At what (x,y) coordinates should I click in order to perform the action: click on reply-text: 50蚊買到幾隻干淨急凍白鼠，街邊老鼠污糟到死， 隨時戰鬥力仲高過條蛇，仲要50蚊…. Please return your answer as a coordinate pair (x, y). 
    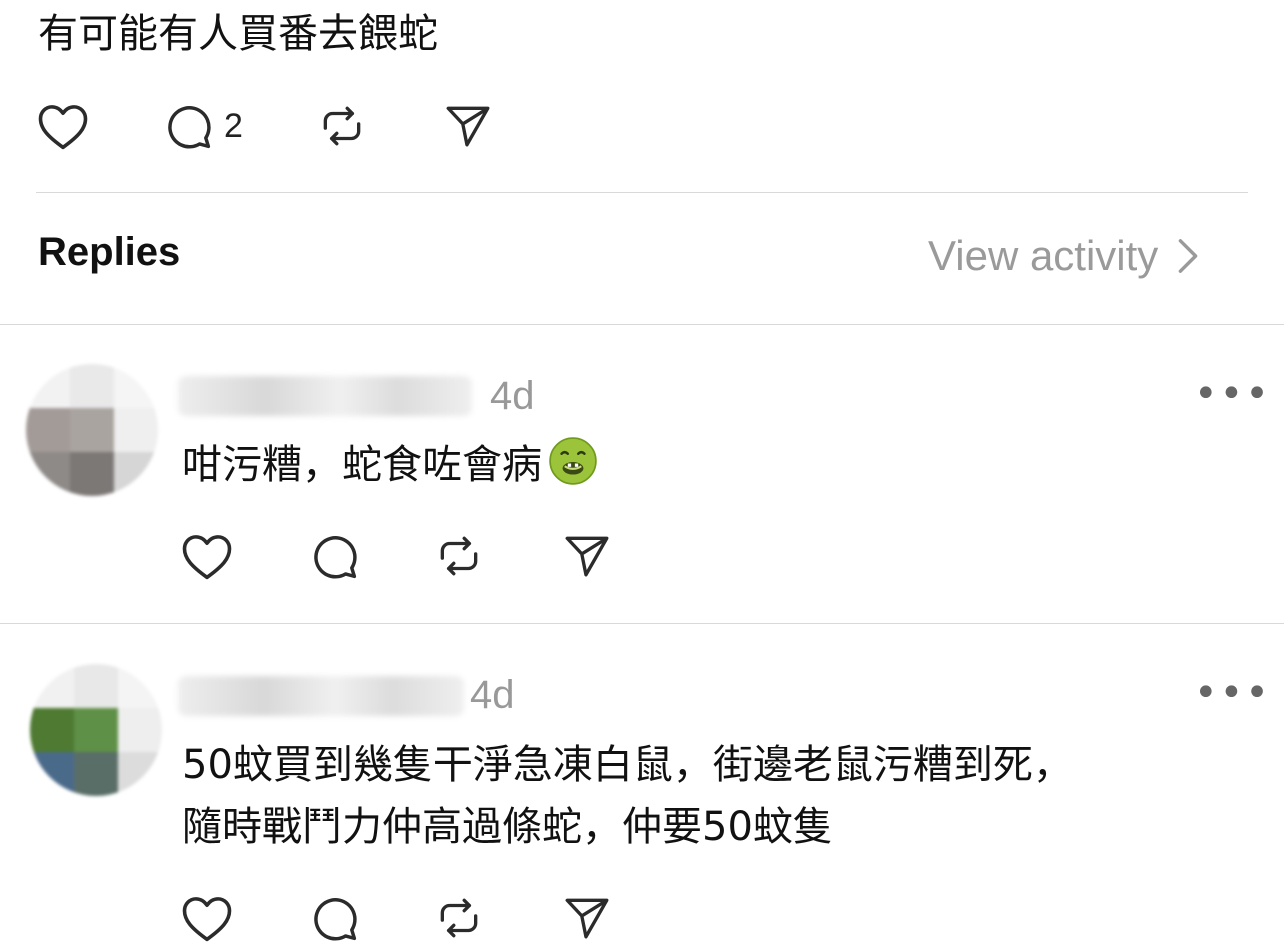
    Looking at the image, I should click on (627, 796).